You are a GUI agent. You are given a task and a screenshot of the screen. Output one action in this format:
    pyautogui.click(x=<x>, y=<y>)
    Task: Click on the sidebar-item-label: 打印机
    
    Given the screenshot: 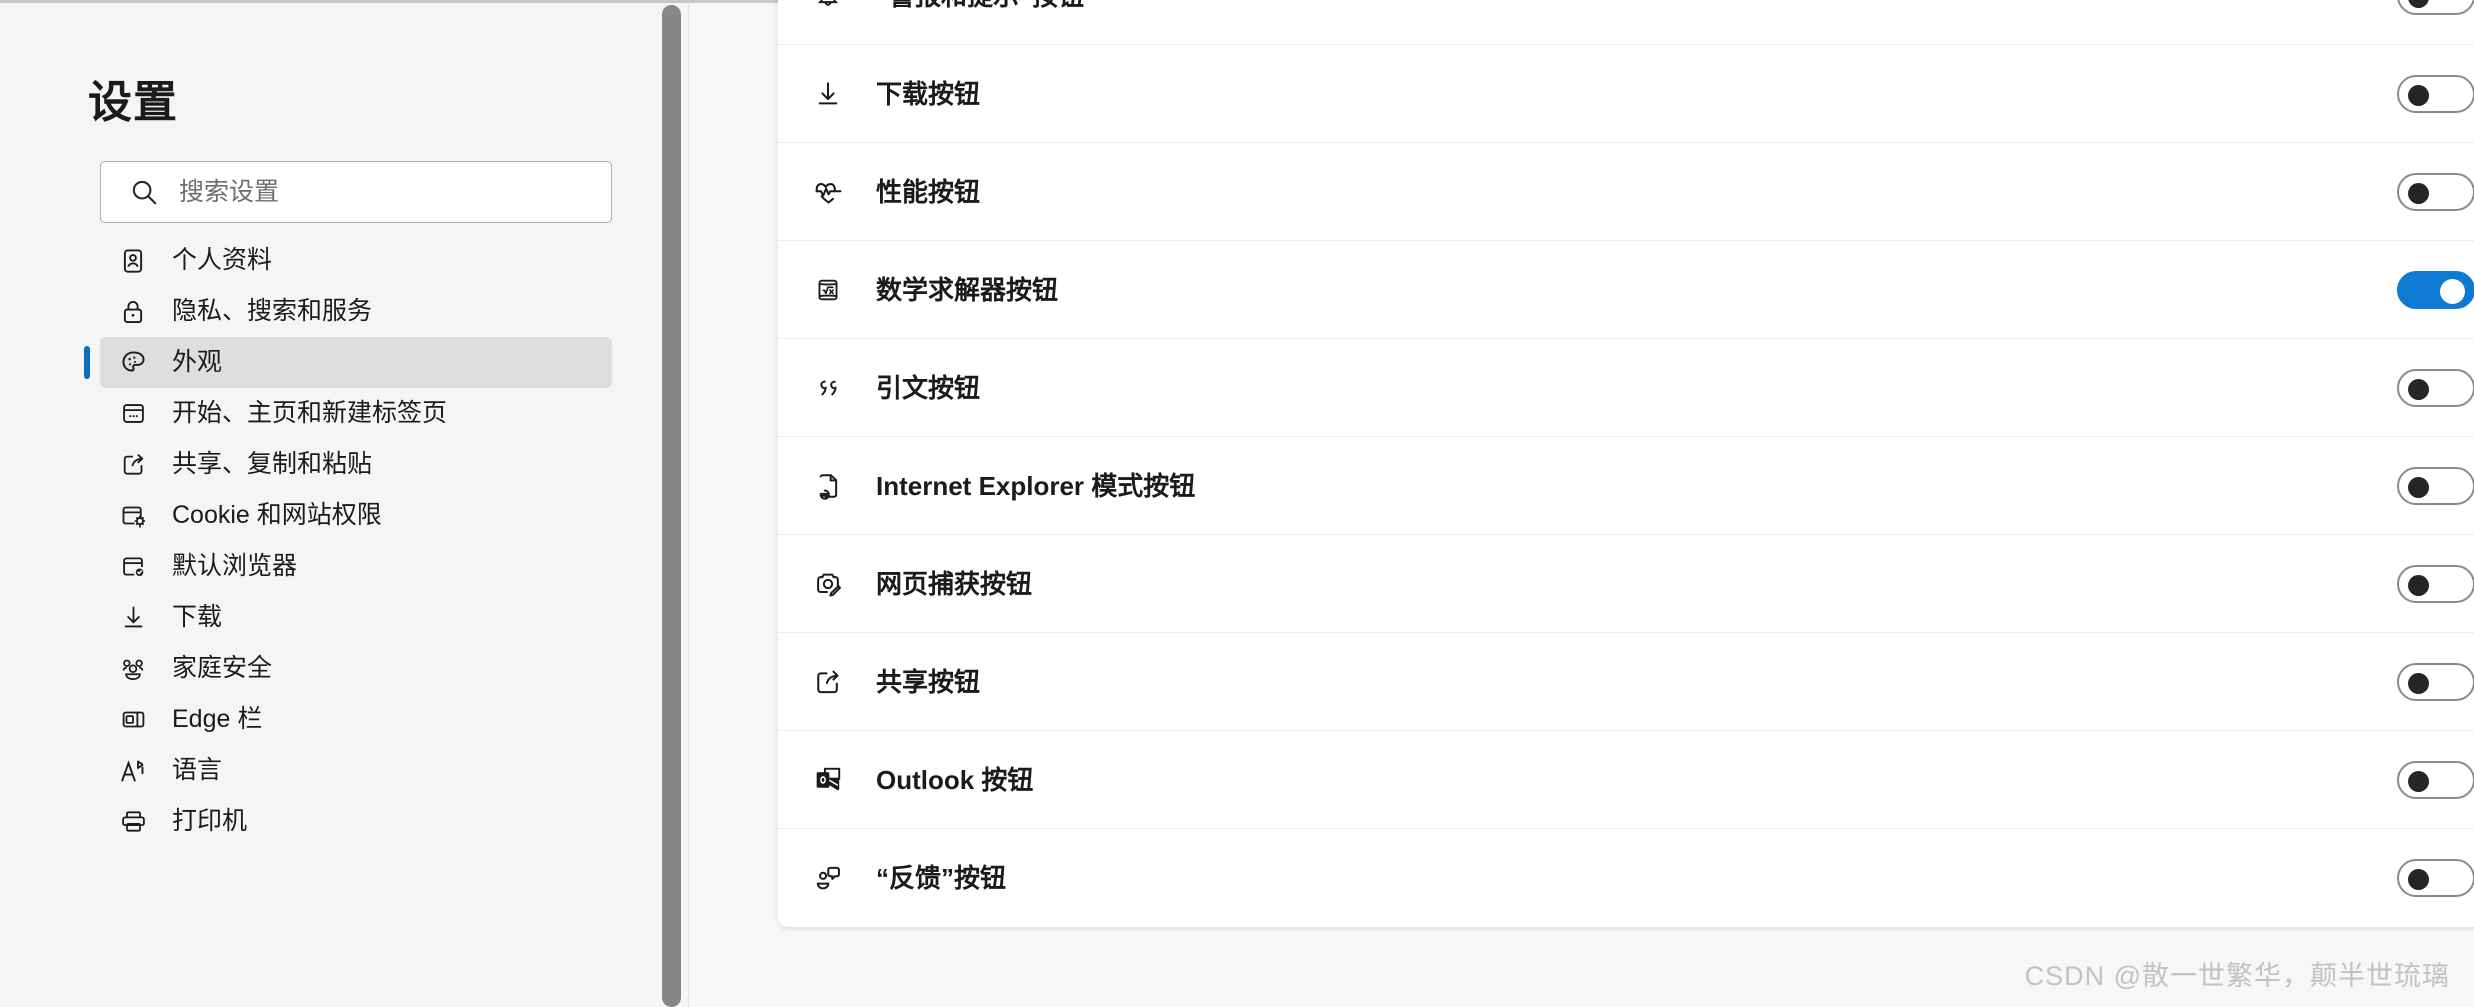 What is the action you would take?
    pyautogui.click(x=210, y=821)
    